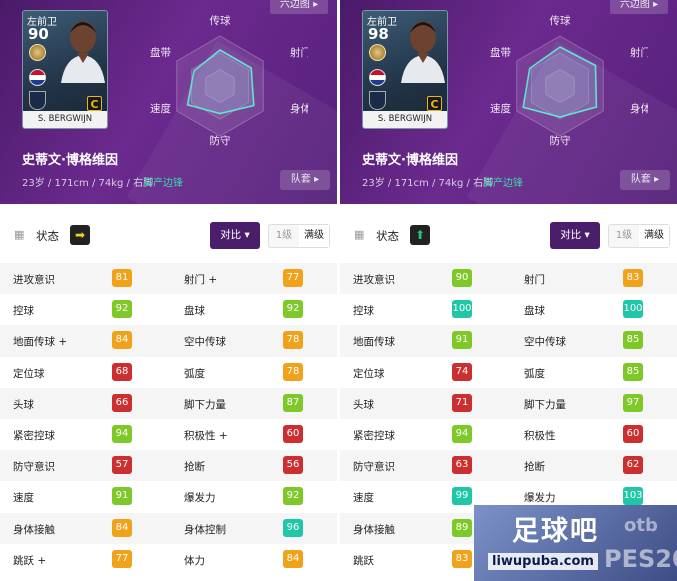  What do you see at coordinates (293, 496) in the screenshot?
I see `stat-value: 92` at bounding box center [293, 496].